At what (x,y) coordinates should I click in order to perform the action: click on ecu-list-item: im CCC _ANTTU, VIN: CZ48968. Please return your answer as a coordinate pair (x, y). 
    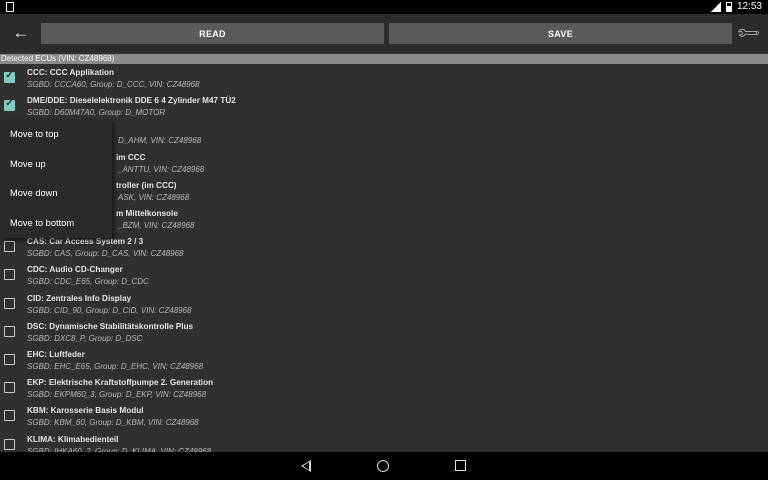
    Looking at the image, I should click on (384, 163).